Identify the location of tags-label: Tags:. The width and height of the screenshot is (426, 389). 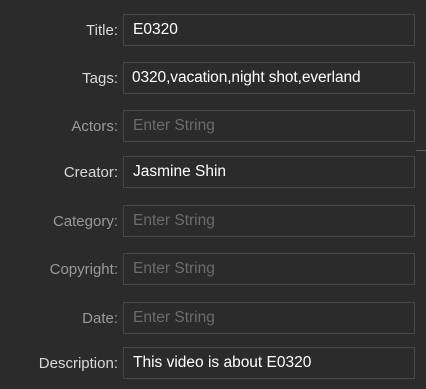
(100, 78).